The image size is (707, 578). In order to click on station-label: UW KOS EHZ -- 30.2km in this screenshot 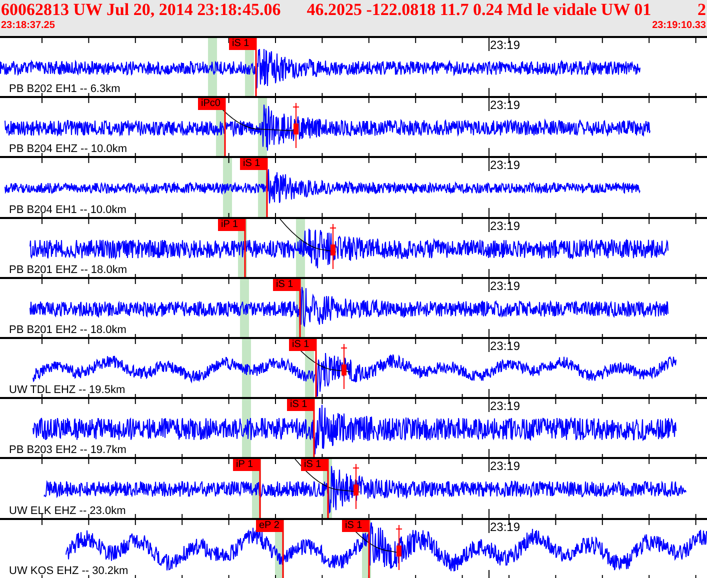, I will do `click(68, 570)`.